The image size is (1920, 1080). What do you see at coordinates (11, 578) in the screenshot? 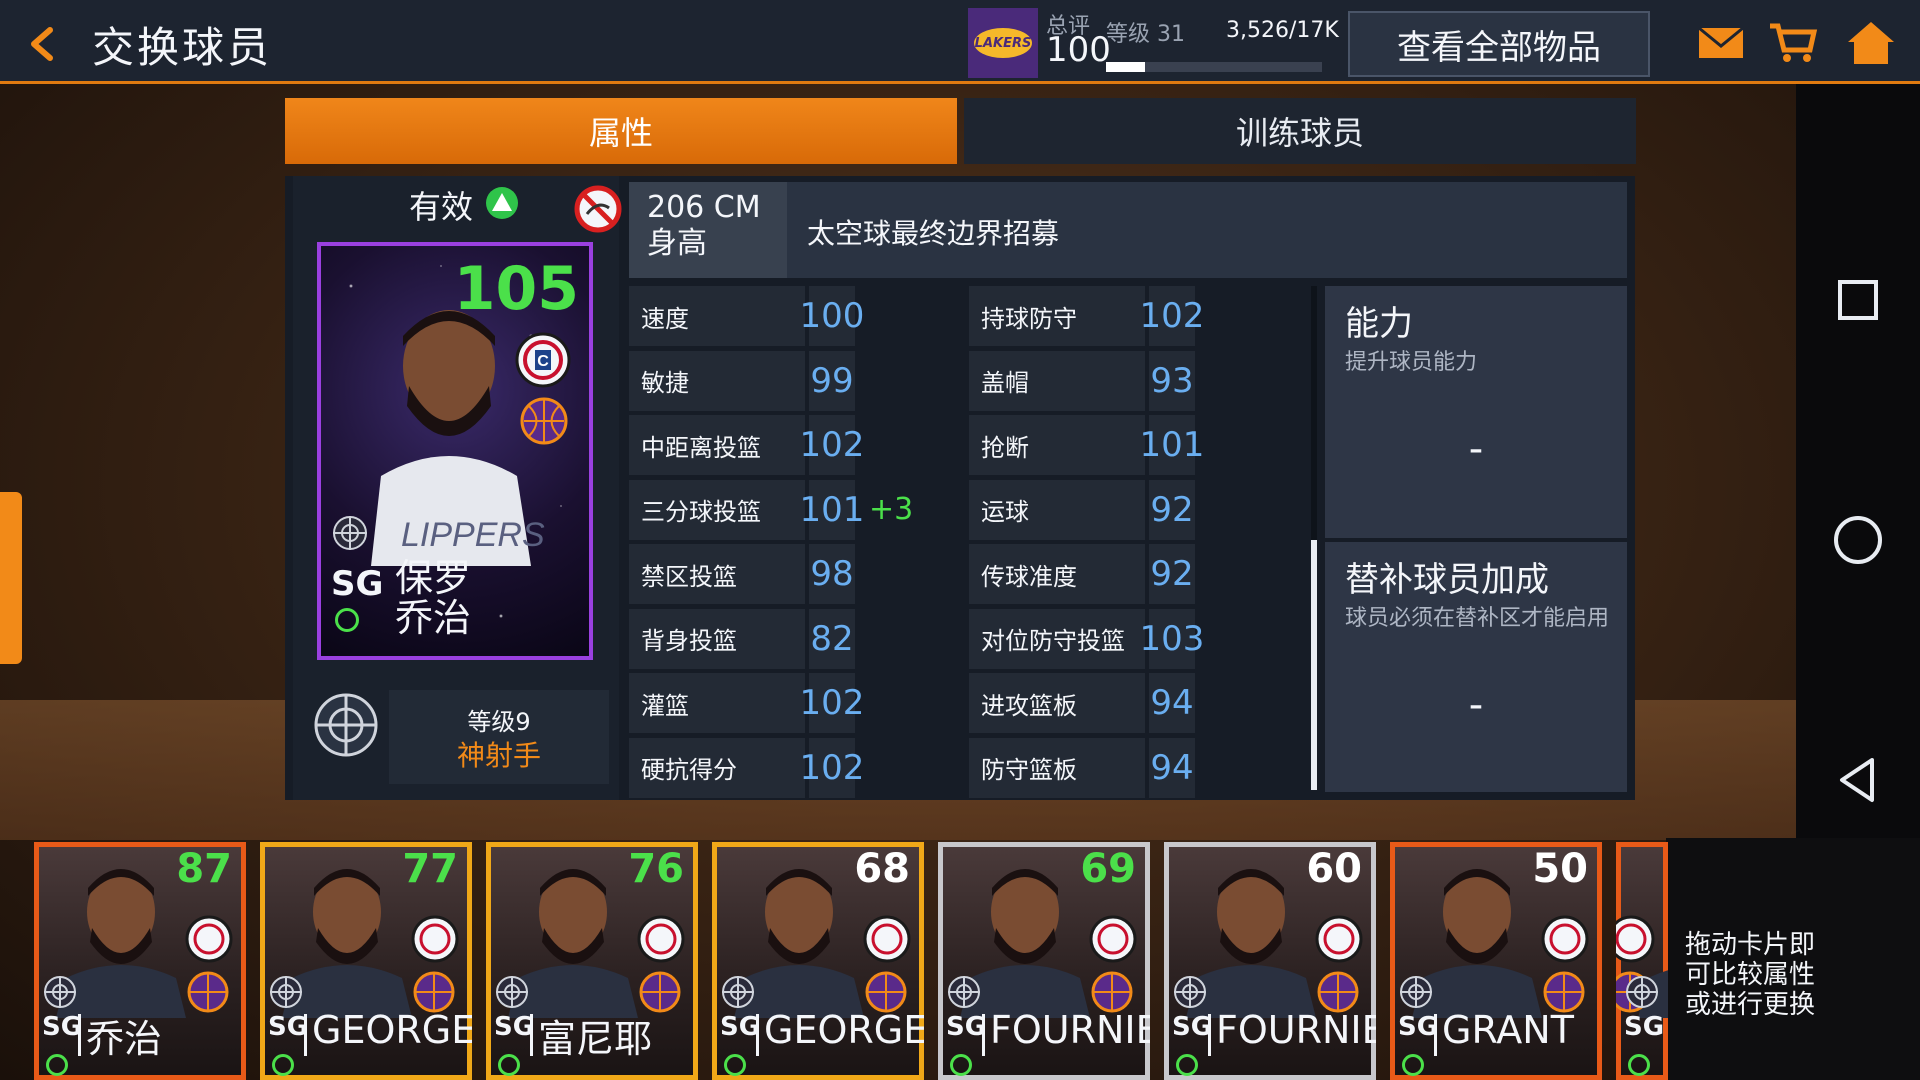
I see `side-drawer-handle` at bounding box center [11, 578].